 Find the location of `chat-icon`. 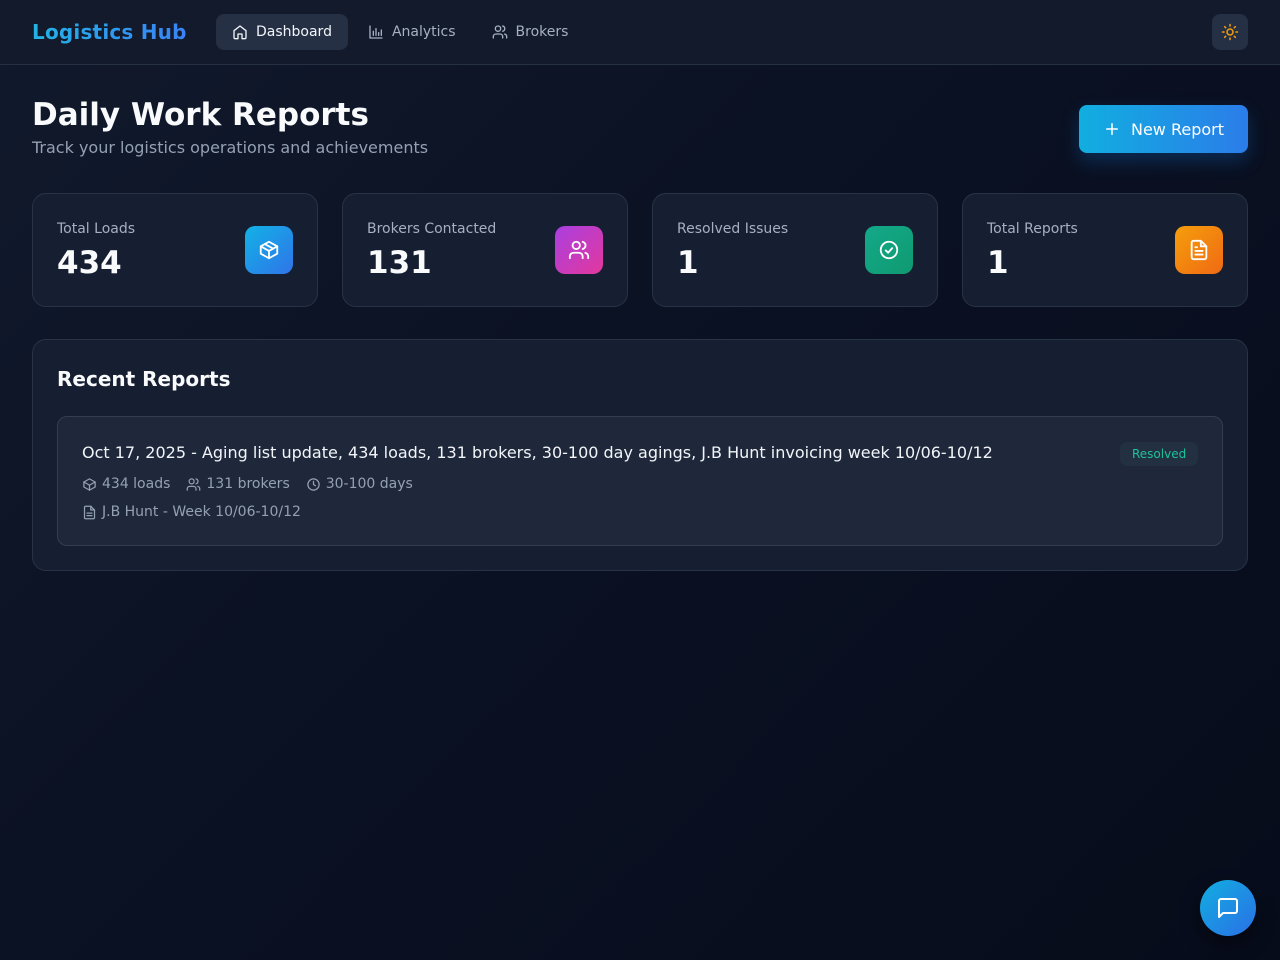

chat-icon is located at coordinates (1228, 908).